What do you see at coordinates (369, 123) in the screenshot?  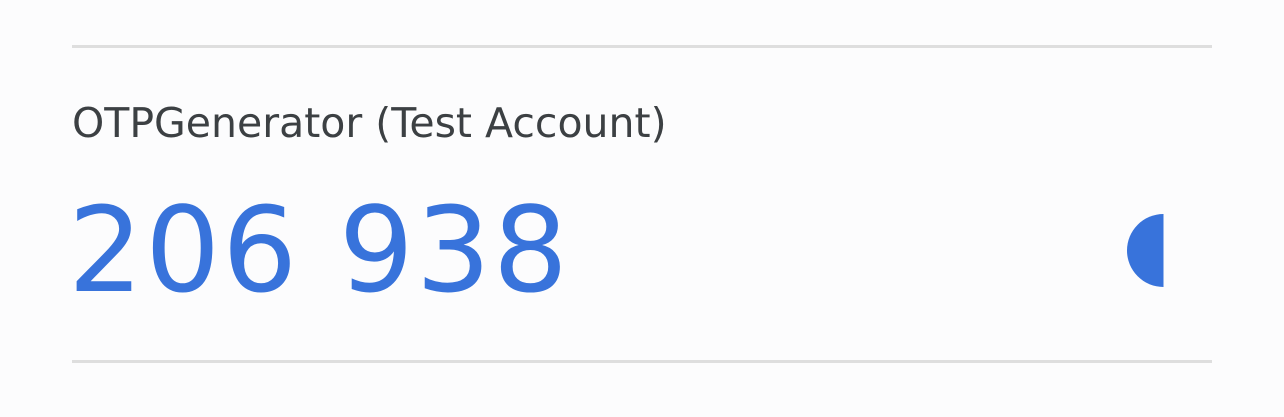 I see `account-name: OTPGenerator (Test Account)` at bounding box center [369, 123].